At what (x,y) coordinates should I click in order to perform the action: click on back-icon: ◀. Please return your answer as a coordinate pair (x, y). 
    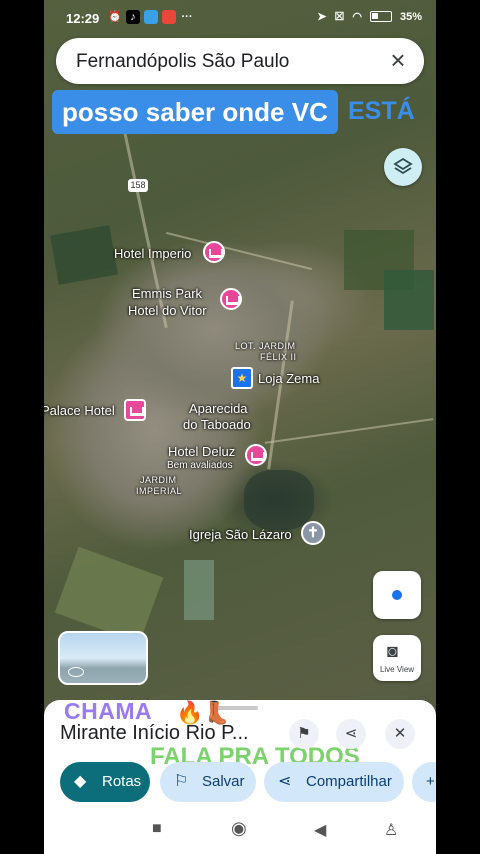
    Looking at the image, I should click on (320, 830).